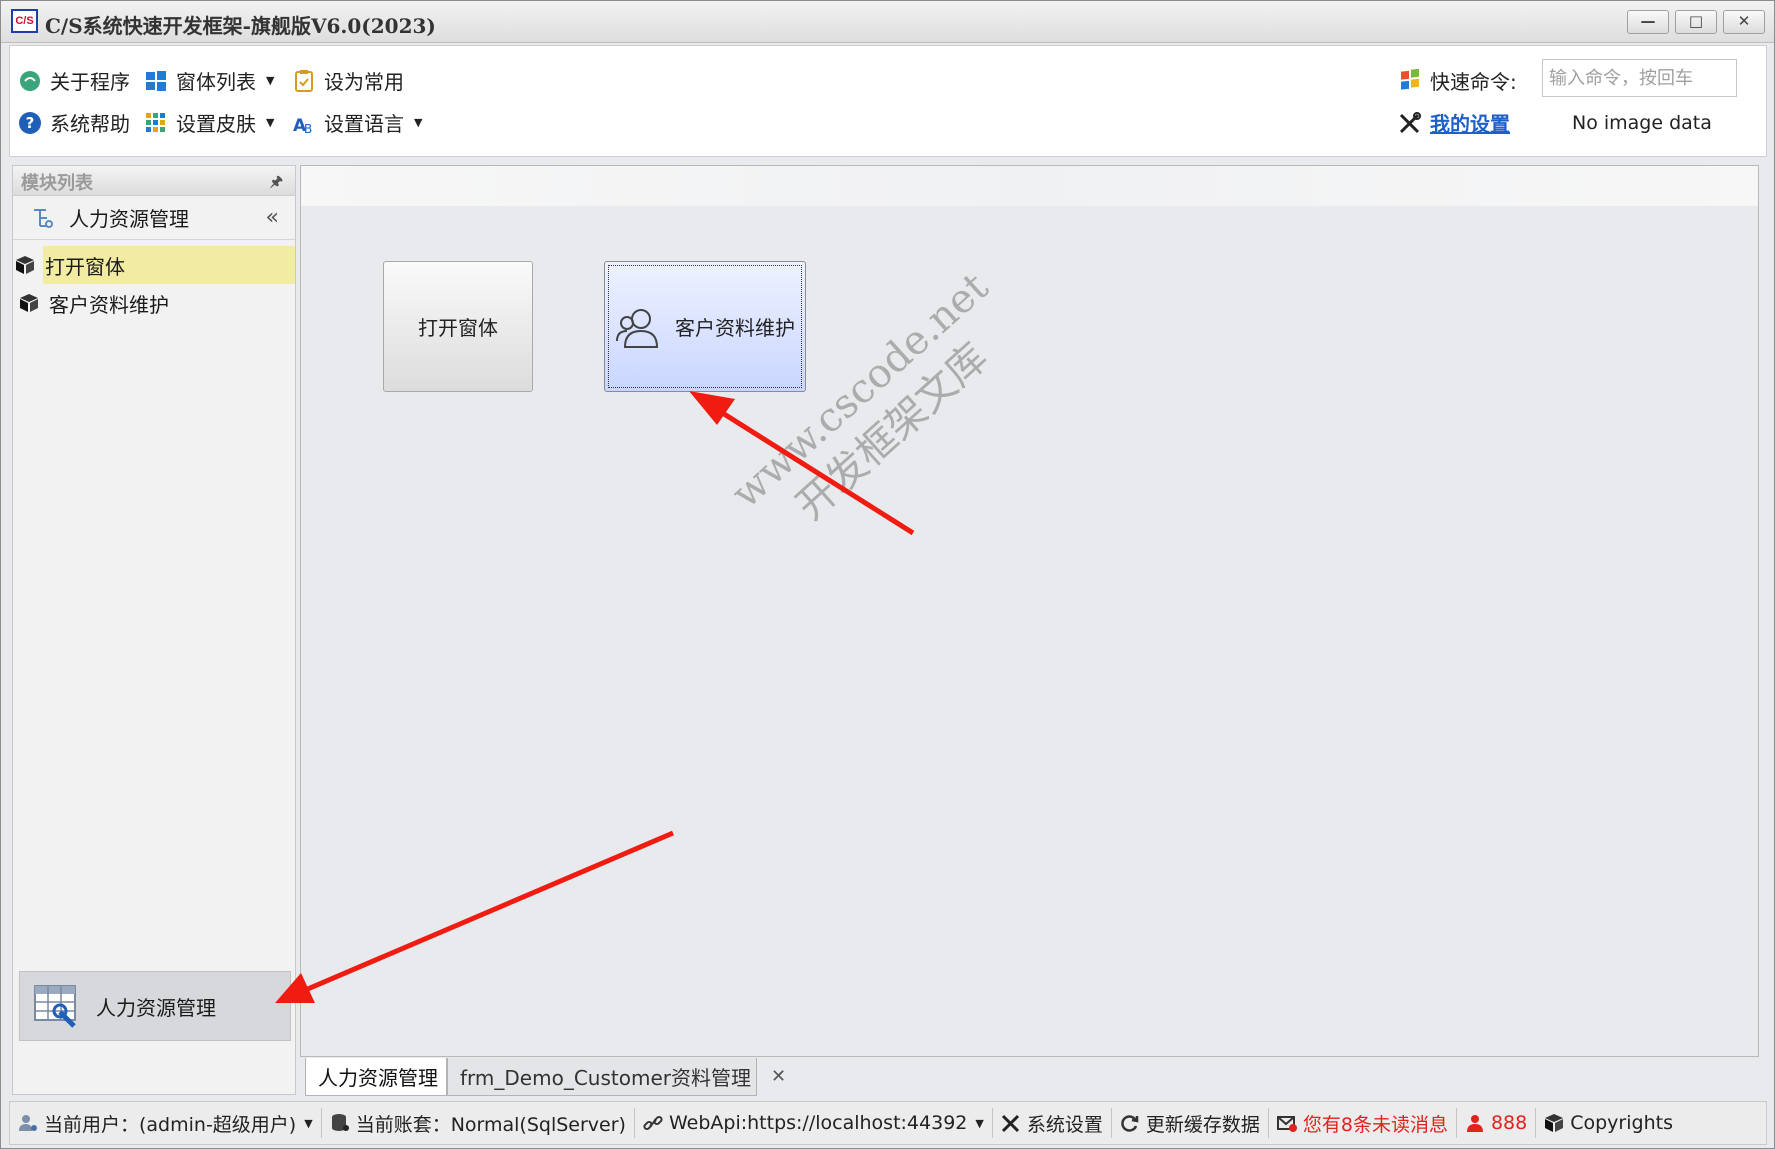  Describe the element at coordinates (28, 1123) in the screenshot. I see `user-gear-icon` at that location.